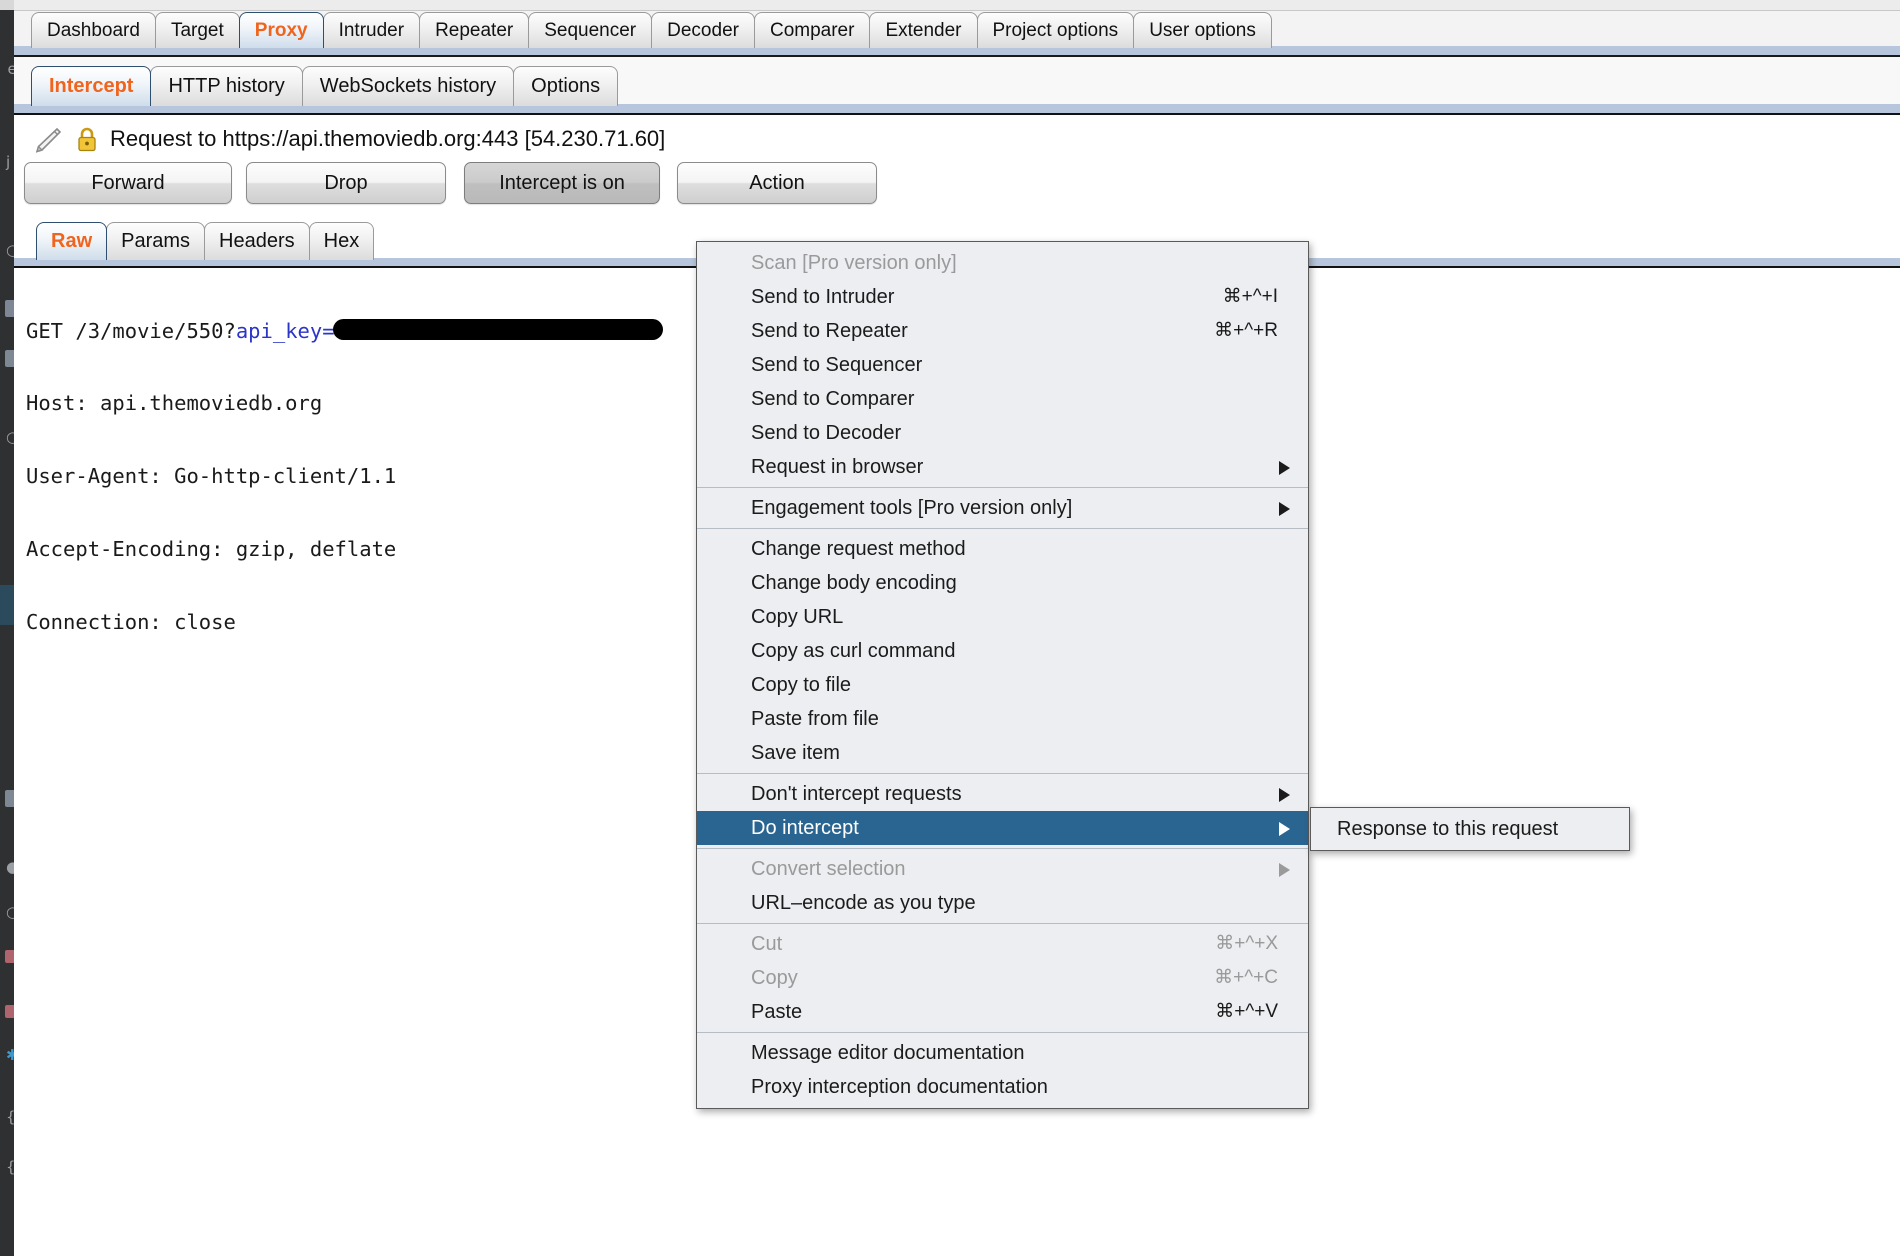 Image resolution: width=1900 pixels, height=1256 pixels. Describe the element at coordinates (837, 467) in the screenshot. I see `menu-item-label: Request in browser` at that location.